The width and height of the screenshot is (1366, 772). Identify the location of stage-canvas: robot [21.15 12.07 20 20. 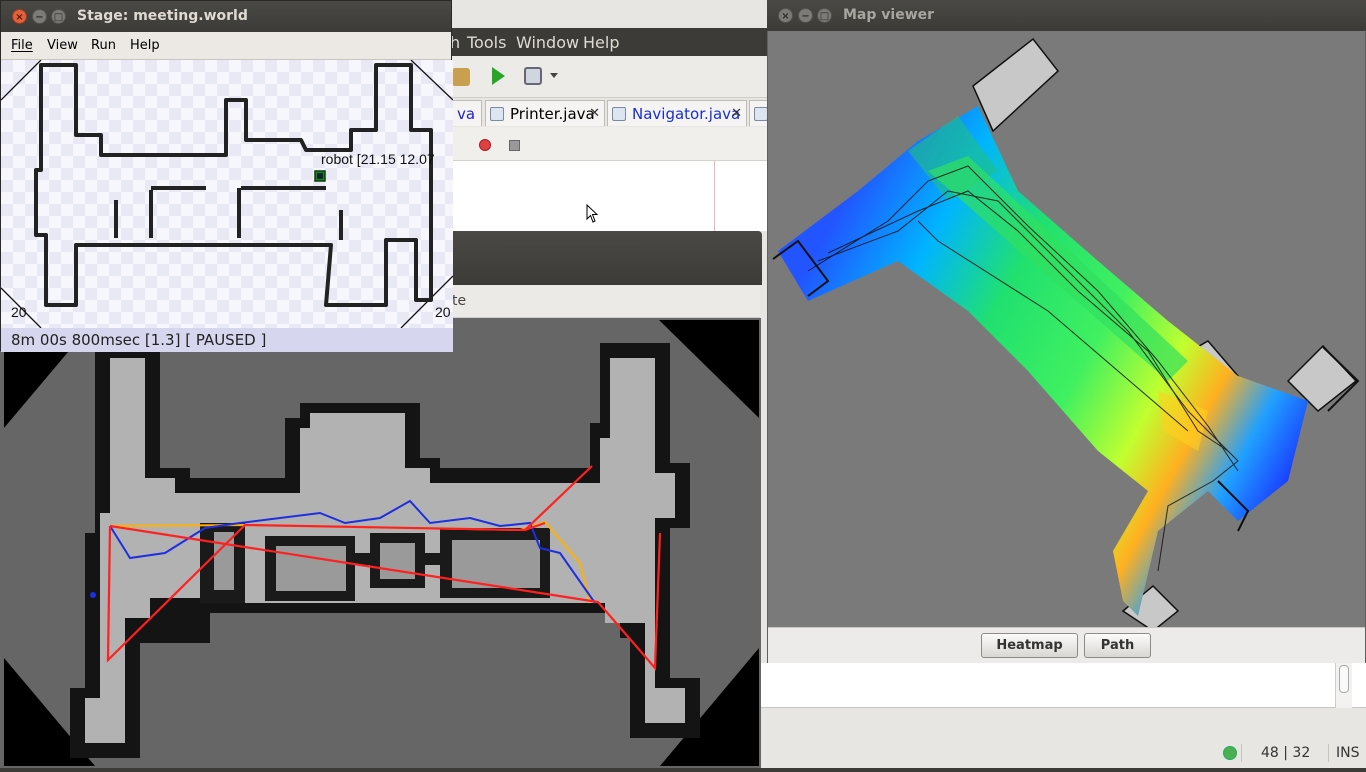
(227, 194).